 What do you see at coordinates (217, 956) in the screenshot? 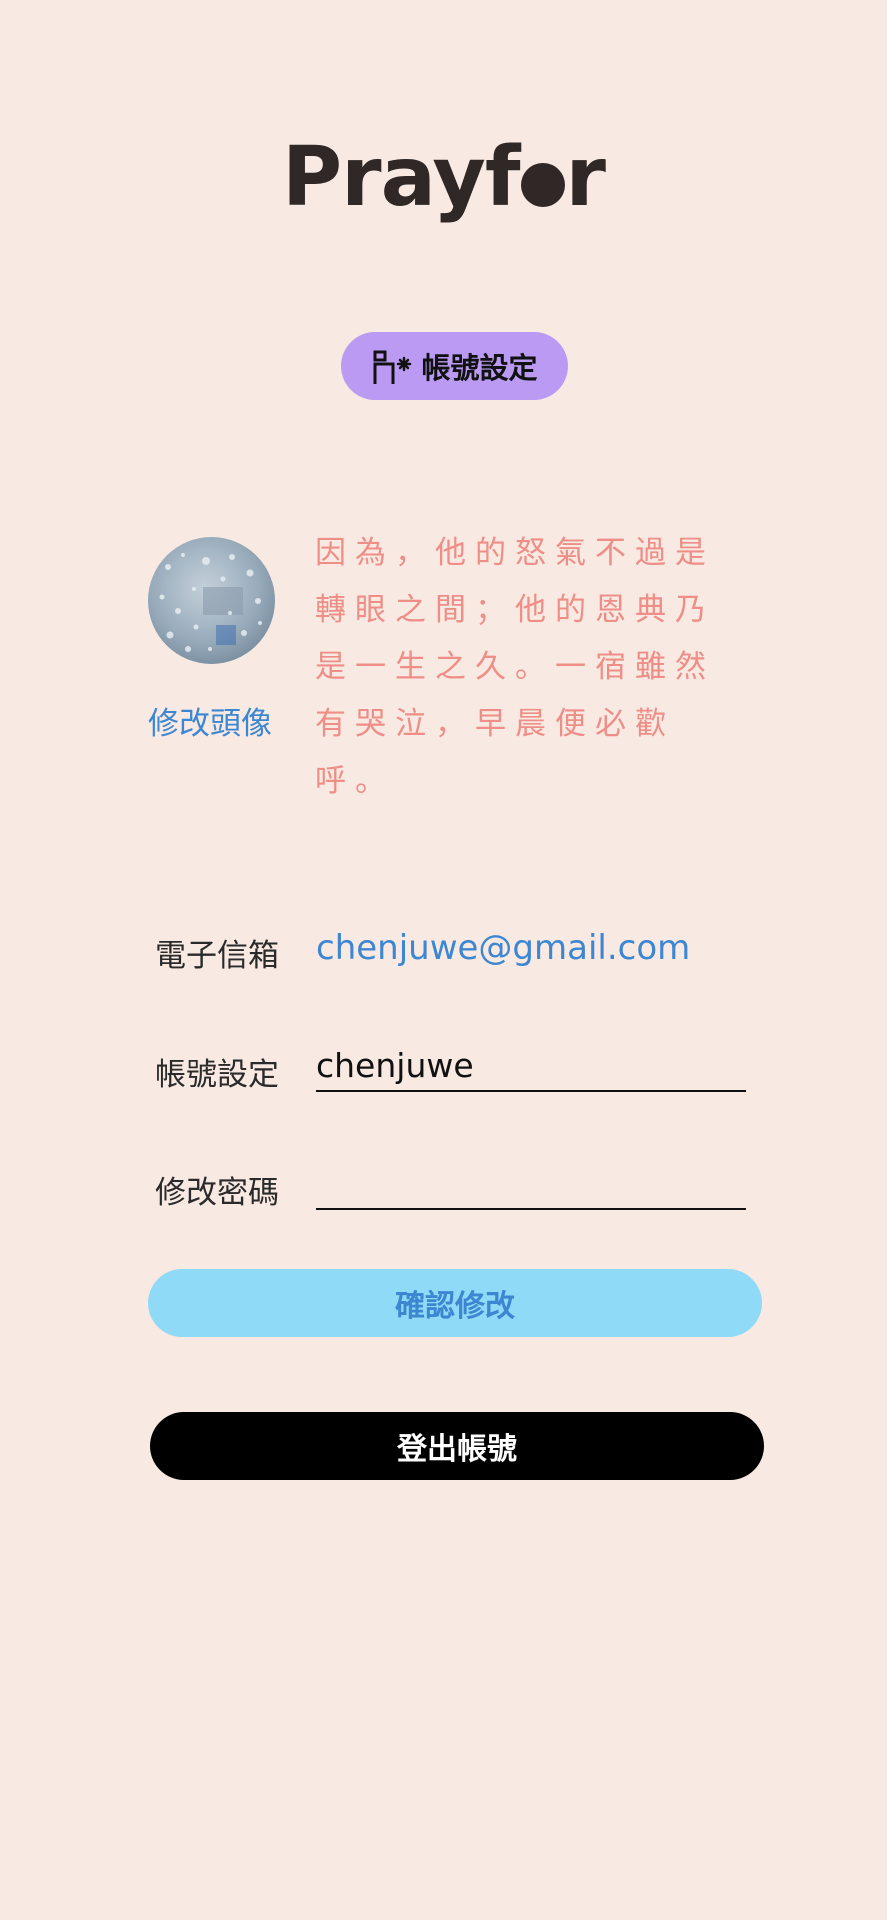
I see `email-label: 電子信箱` at bounding box center [217, 956].